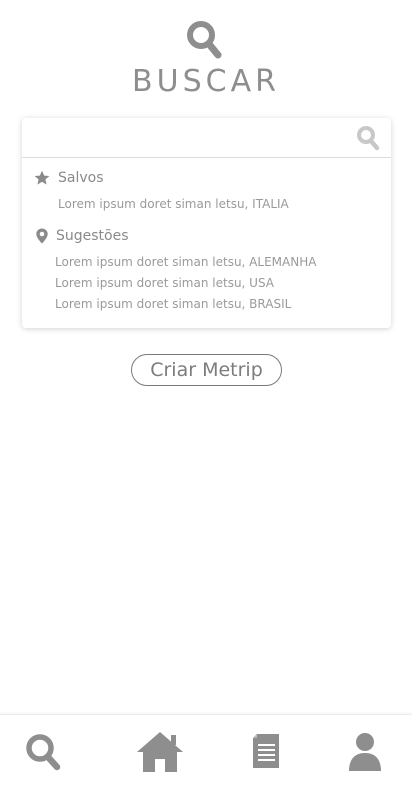 The width and height of the screenshot is (412, 788). Describe the element at coordinates (206, 370) in the screenshot. I see `create-metrip-button: Criar Metrip` at that location.